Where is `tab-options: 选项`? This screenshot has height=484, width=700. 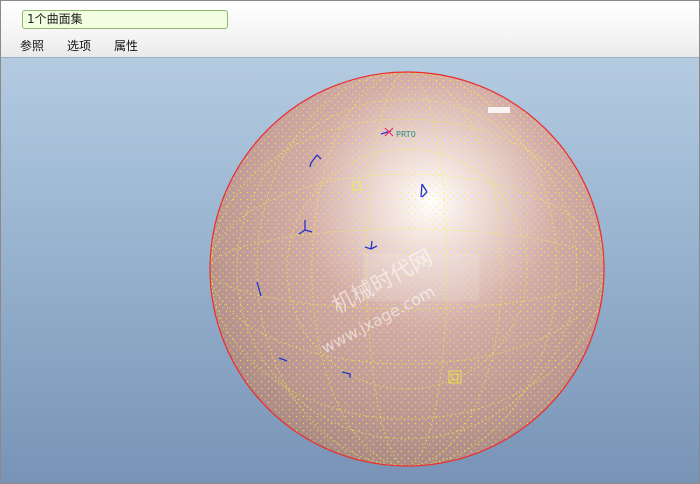 tab-options: 选项 is located at coordinates (79, 46).